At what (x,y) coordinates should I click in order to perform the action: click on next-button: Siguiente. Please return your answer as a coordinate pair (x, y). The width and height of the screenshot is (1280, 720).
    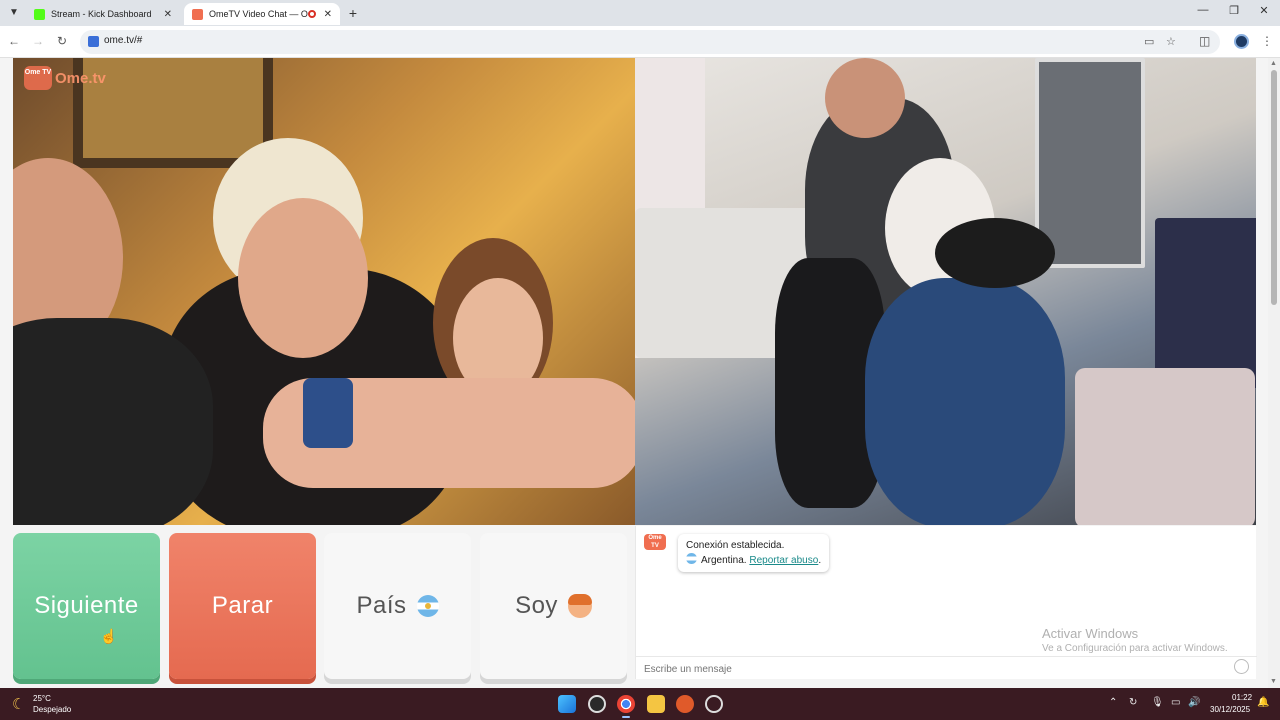
    Looking at the image, I should click on (86, 606).